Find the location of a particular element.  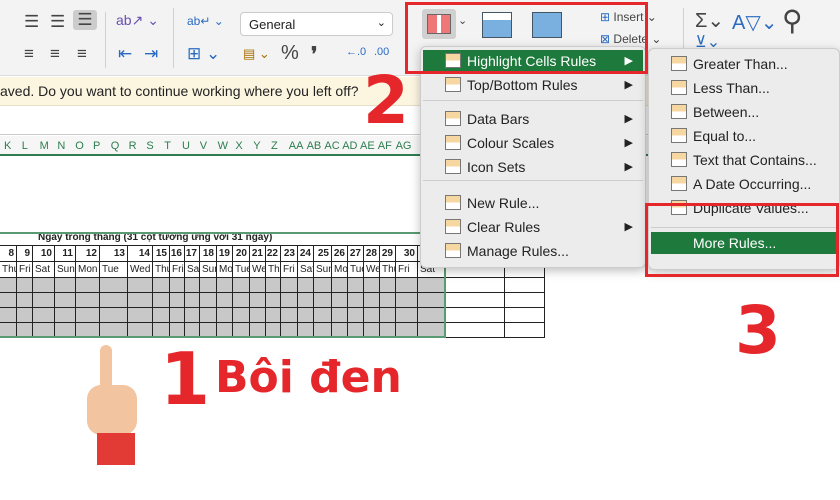

day-number-cell: 12 is located at coordinates (88, 254).